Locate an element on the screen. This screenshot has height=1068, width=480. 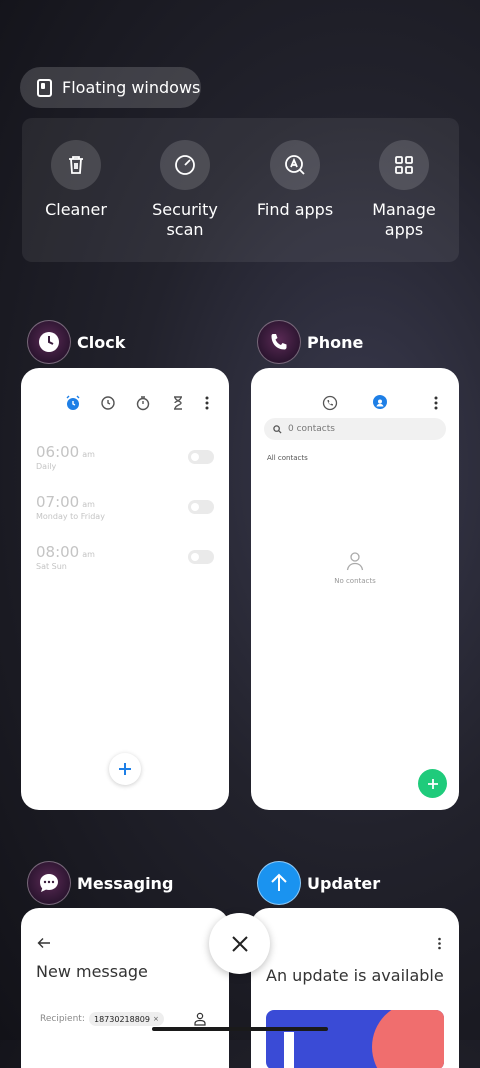
floating-window-icon is located at coordinates (44, 87).